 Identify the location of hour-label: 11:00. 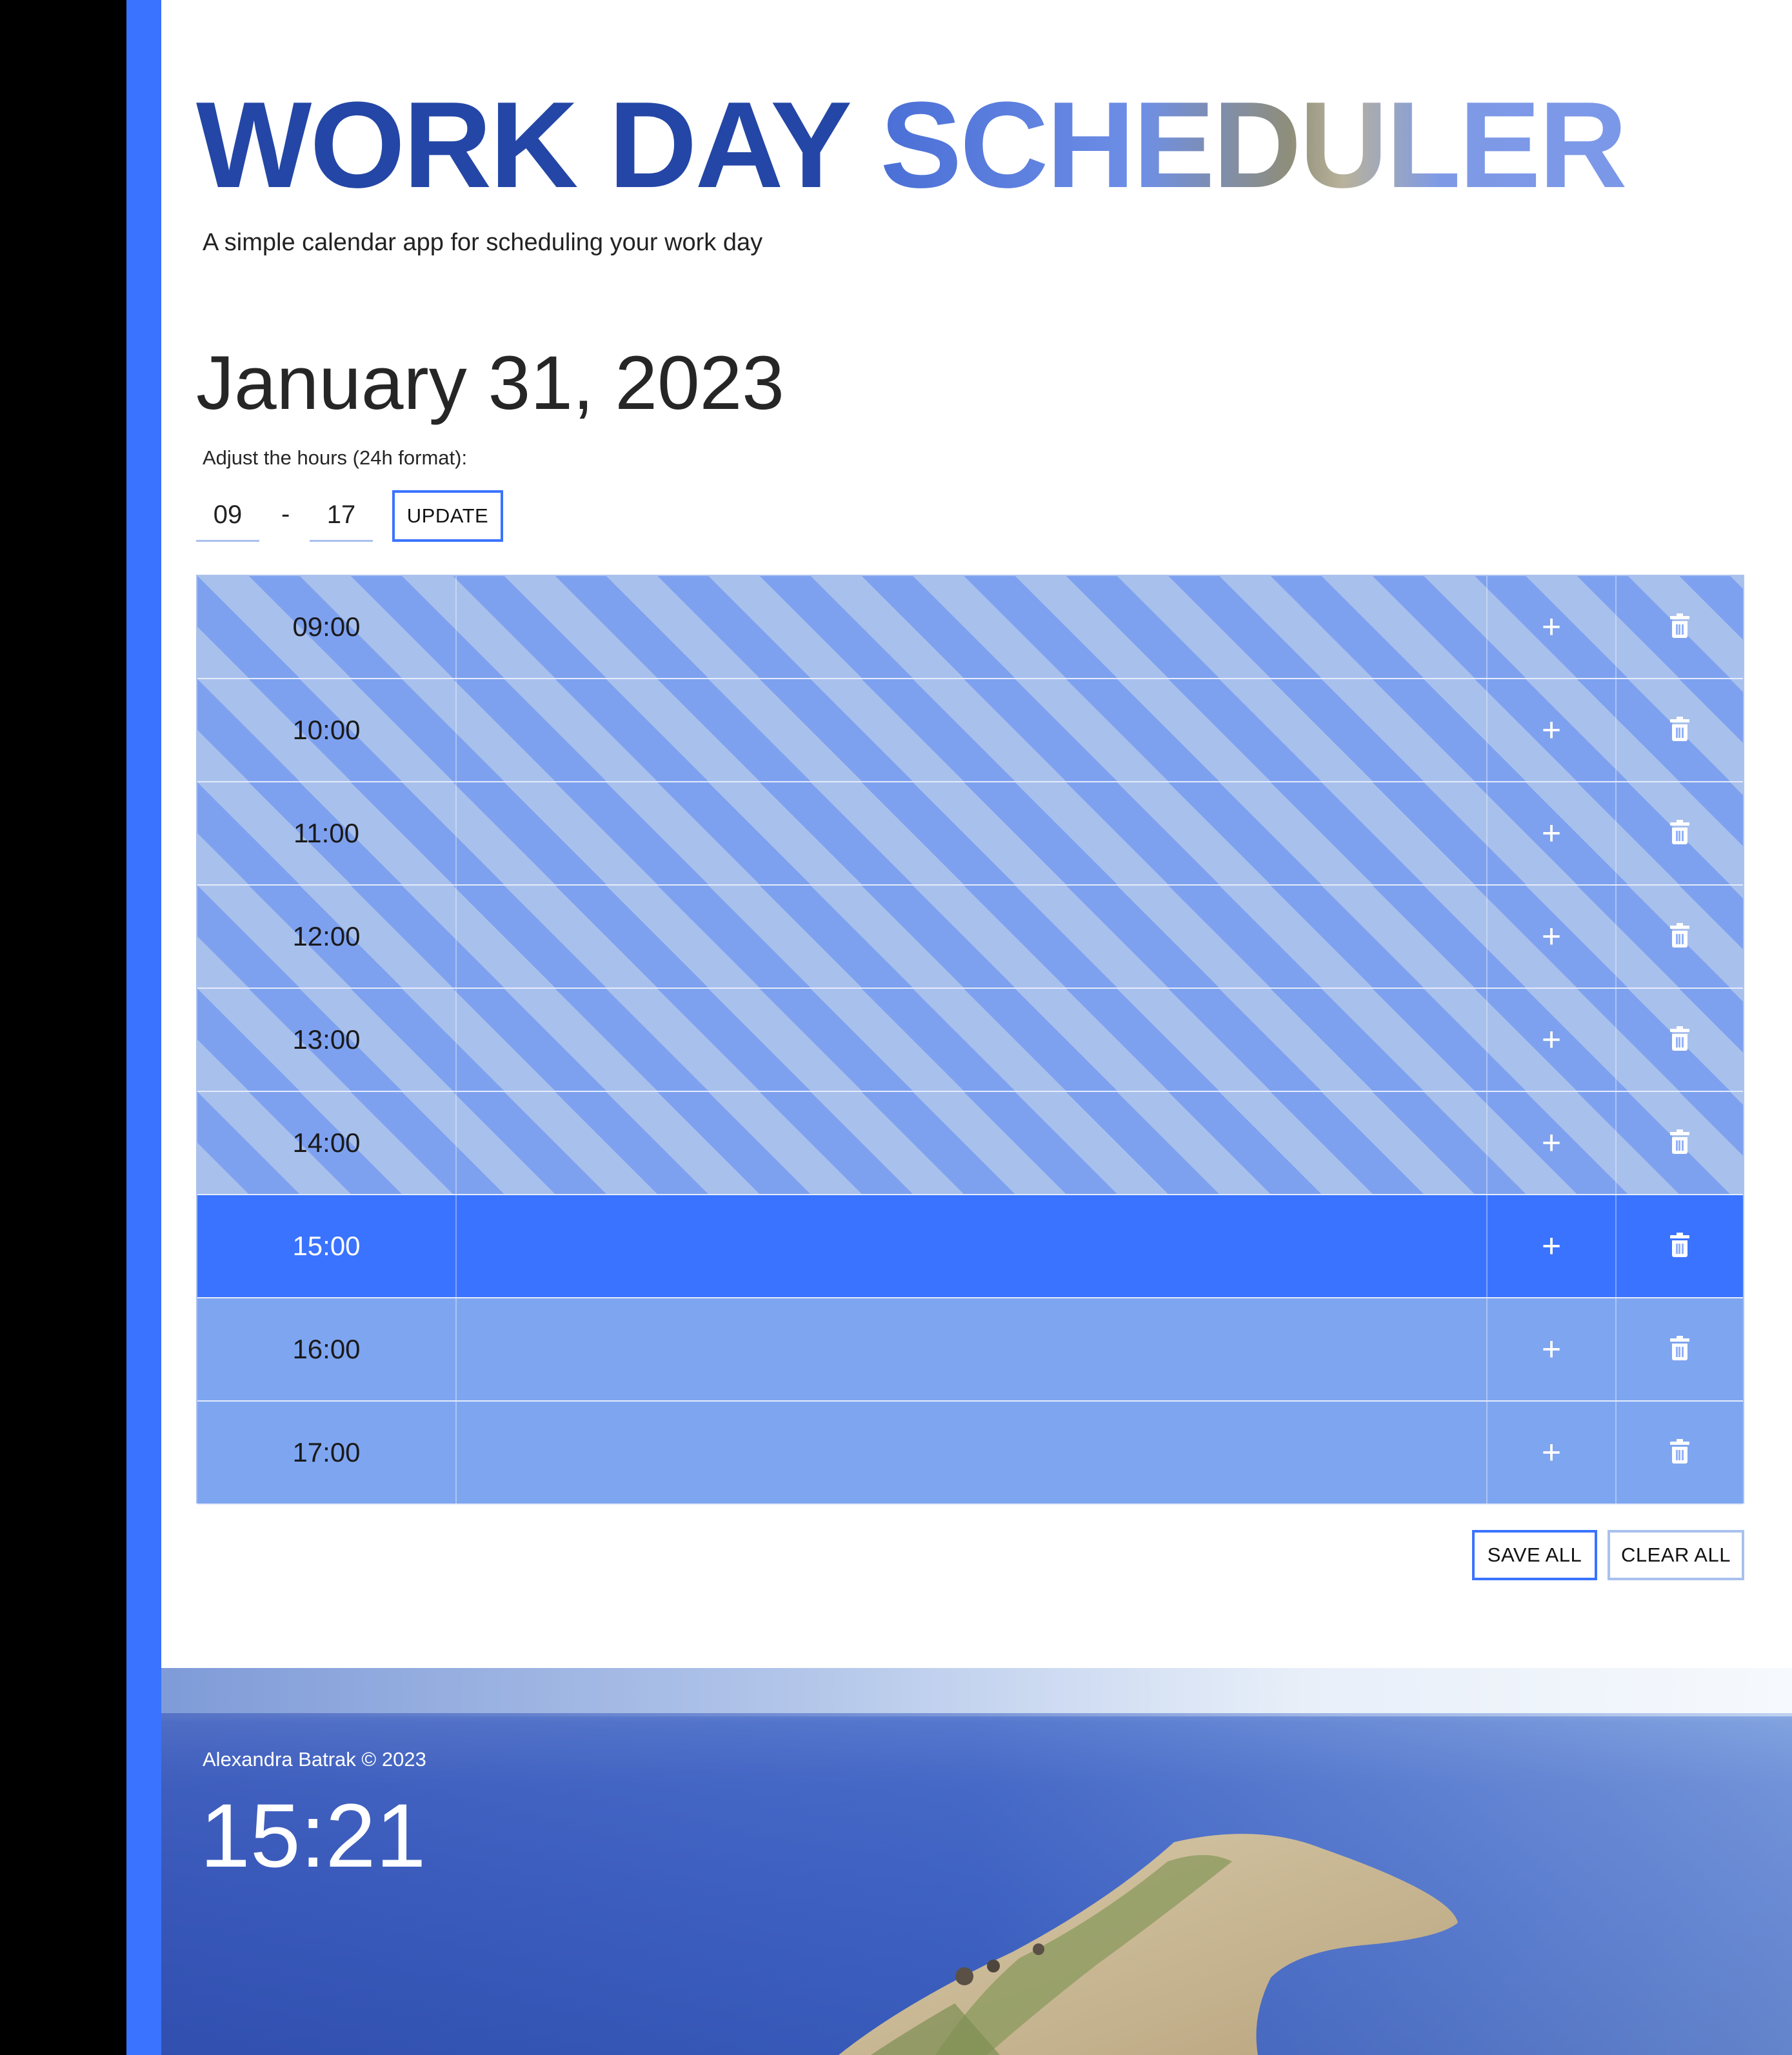
(327, 833).